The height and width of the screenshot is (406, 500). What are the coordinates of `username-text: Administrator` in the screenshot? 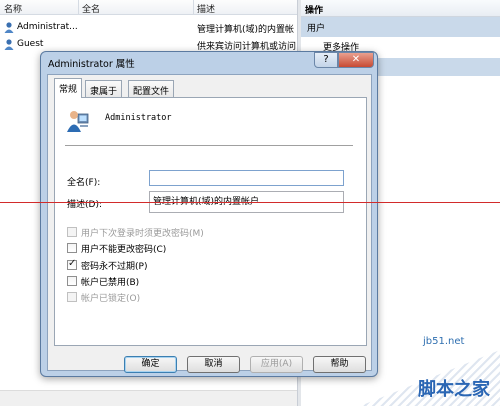 It's located at (138, 118).